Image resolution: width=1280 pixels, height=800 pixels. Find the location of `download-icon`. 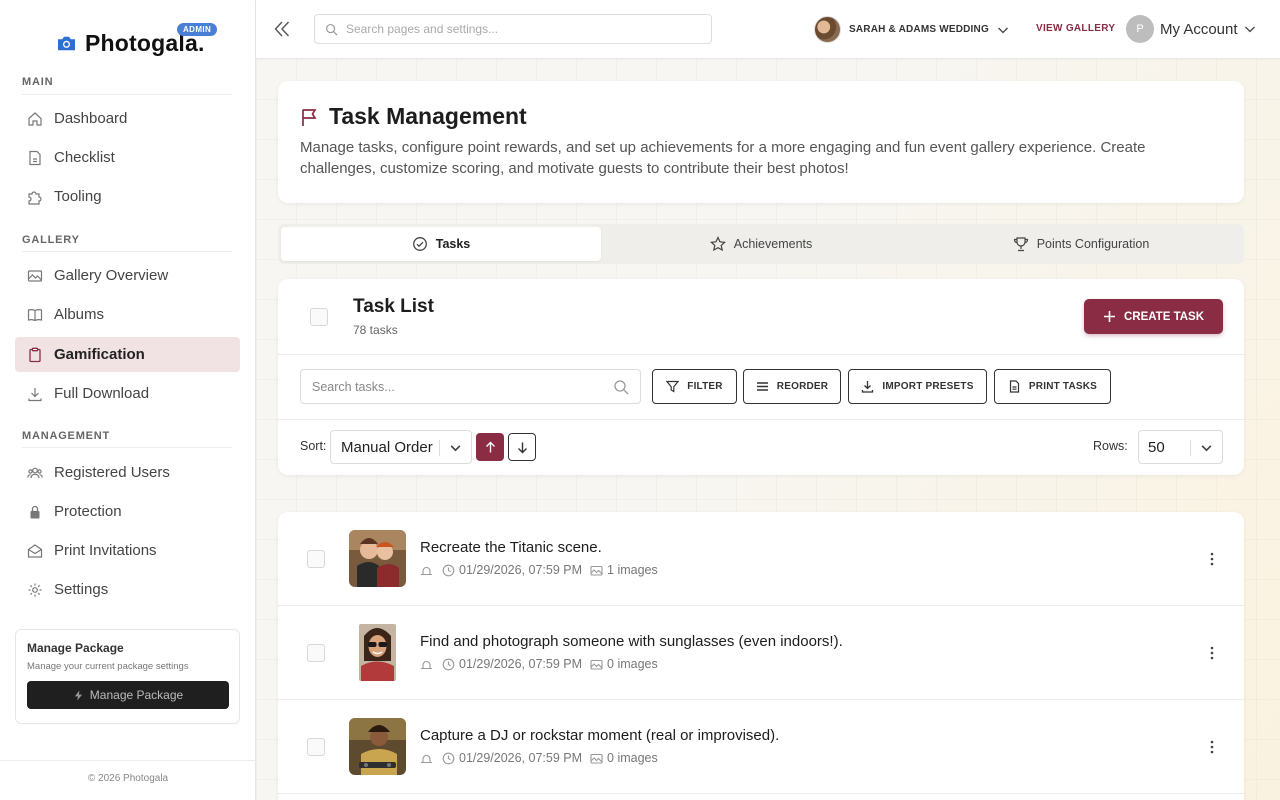

download-icon is located at coordinates (868, 387).